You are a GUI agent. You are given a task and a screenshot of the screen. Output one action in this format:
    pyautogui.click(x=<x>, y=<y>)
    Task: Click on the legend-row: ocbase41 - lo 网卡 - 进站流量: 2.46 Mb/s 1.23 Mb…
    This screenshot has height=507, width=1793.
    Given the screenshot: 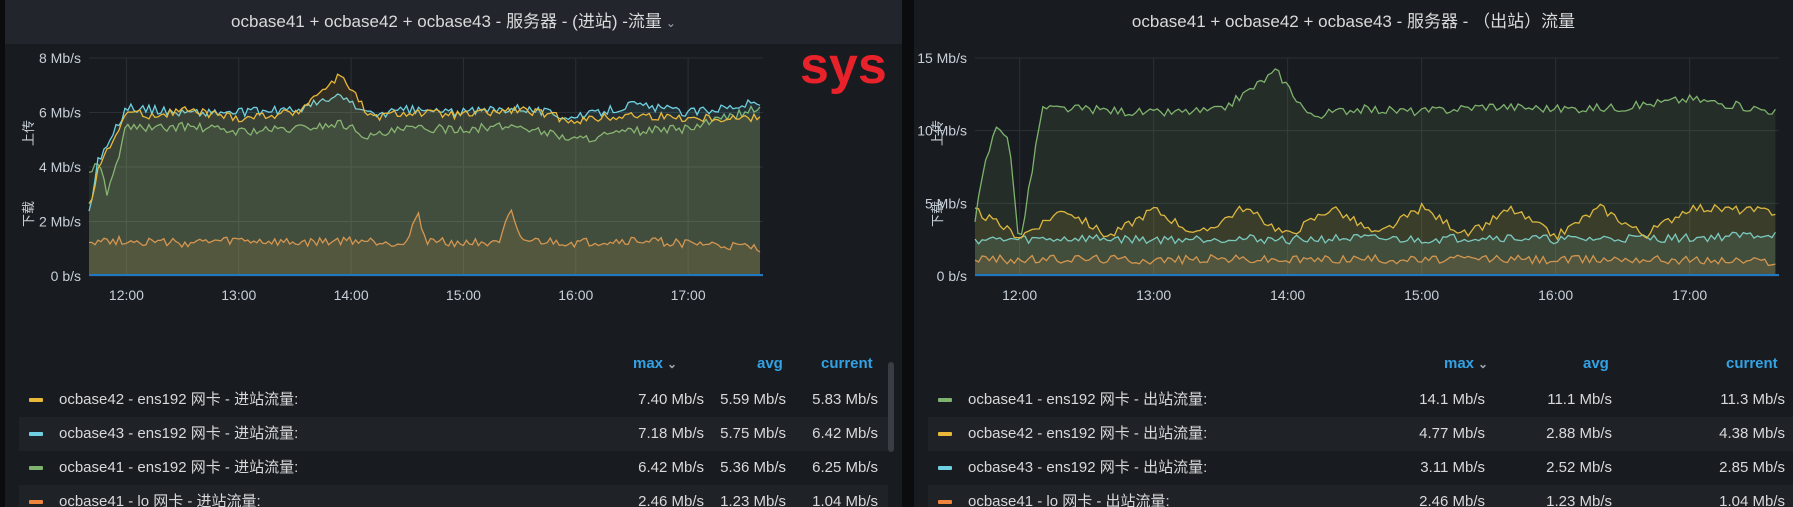 What is the action you would take?
    pyautogui.click(x=453, y=496)
    